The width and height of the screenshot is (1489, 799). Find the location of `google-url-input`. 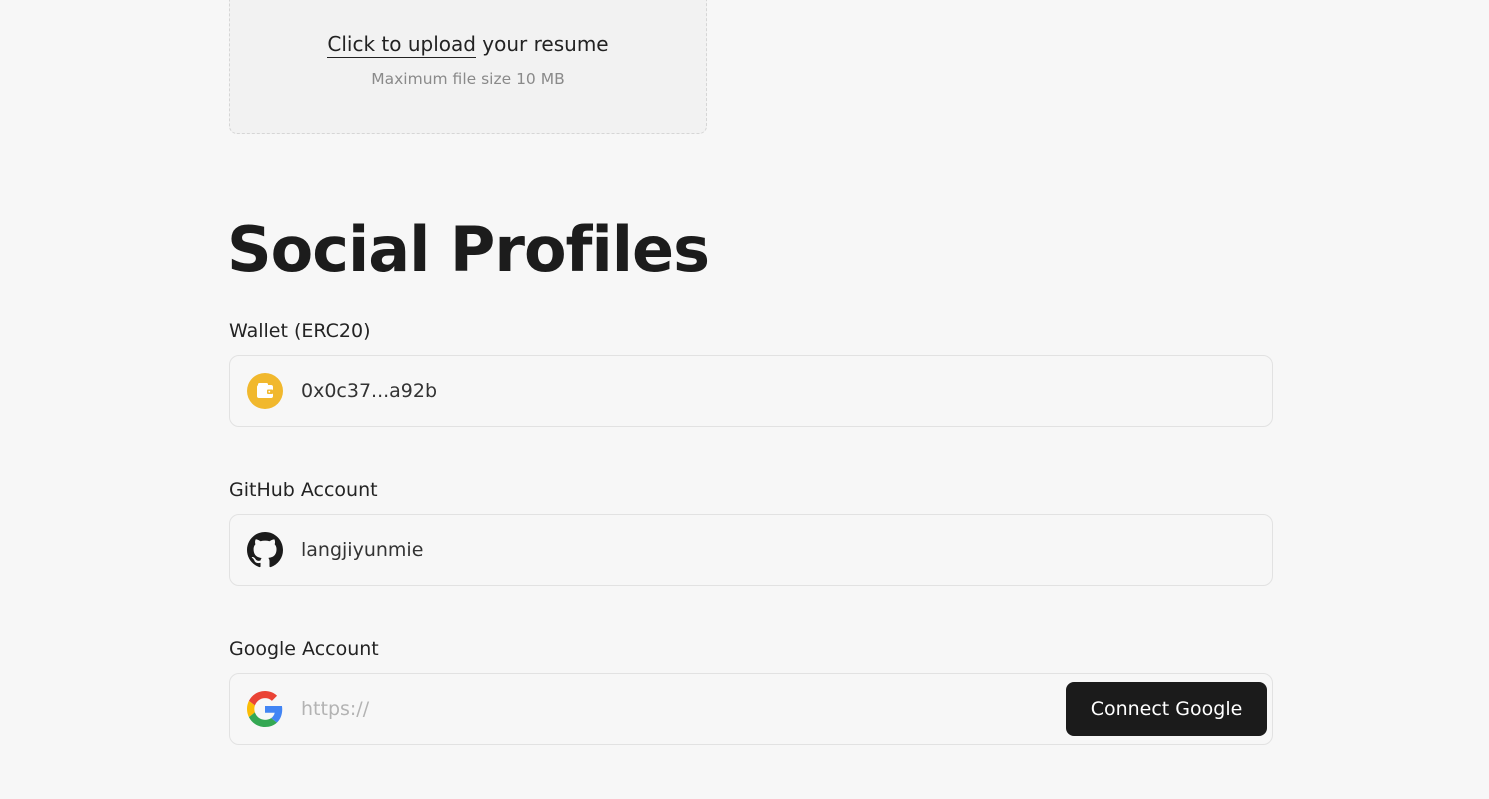

google-url-input is located at coordinates (681, 709).